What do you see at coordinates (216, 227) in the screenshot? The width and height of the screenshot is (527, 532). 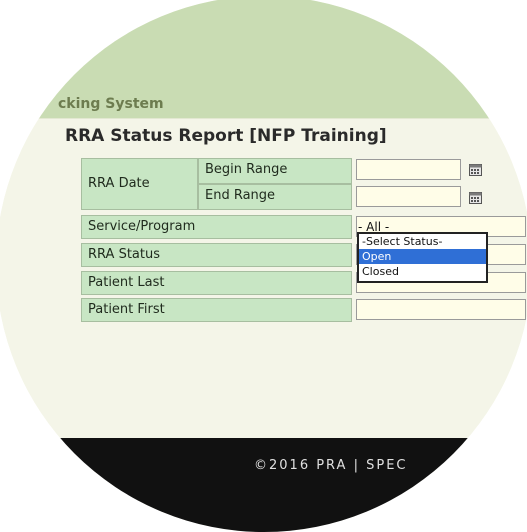 I see `service-program-label: Service/Program` at bounding box center [216, 227].